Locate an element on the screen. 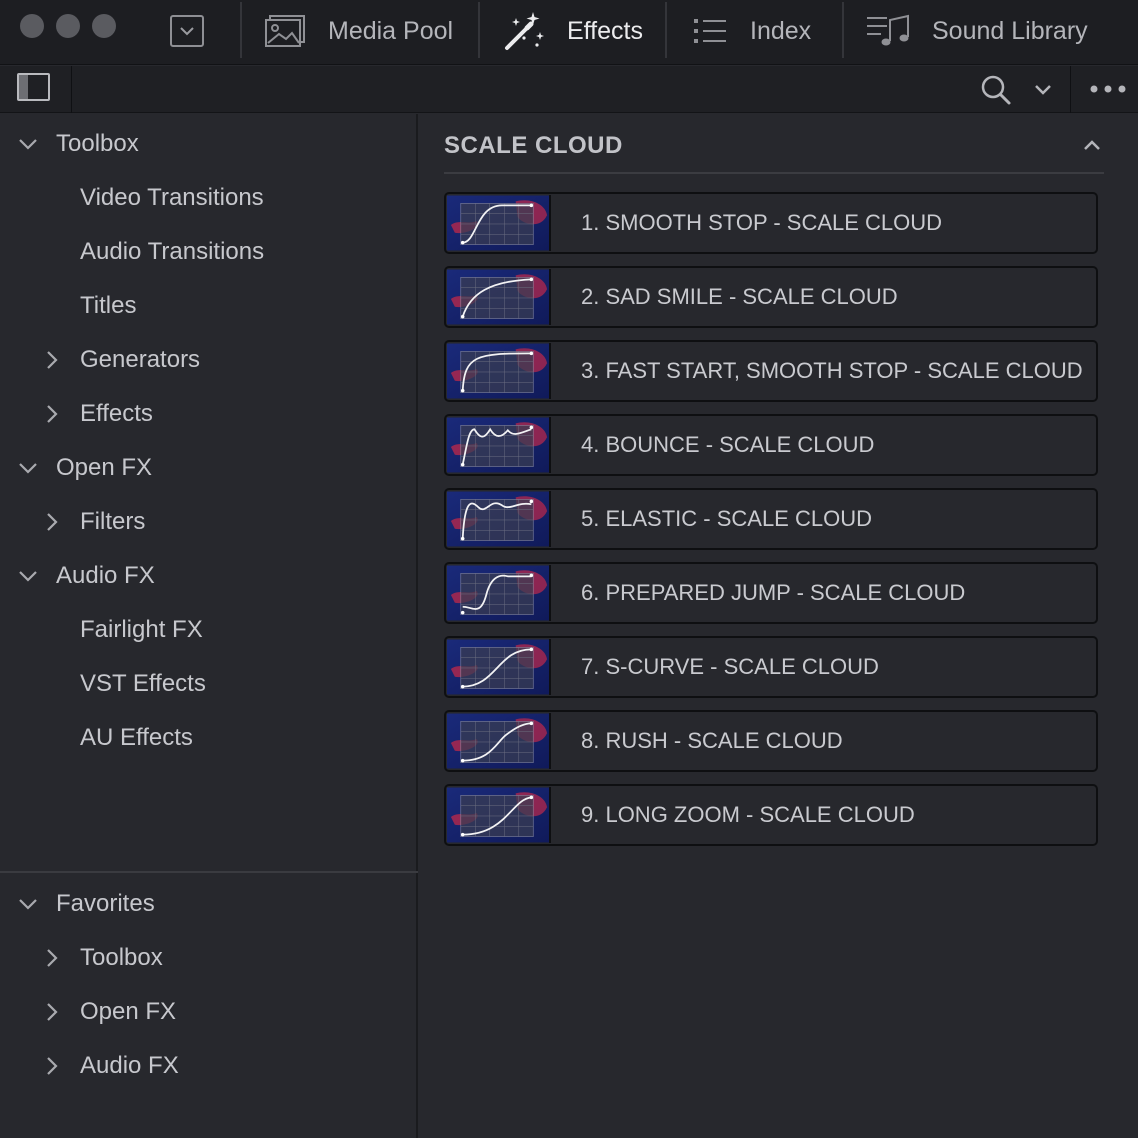 Image resolution: width=1138 pixels, height=1138 pixels. effect-item-long-zoom: 9. LONG ZOOM - SCALE CLOUD is located at coordinates (771, 815).